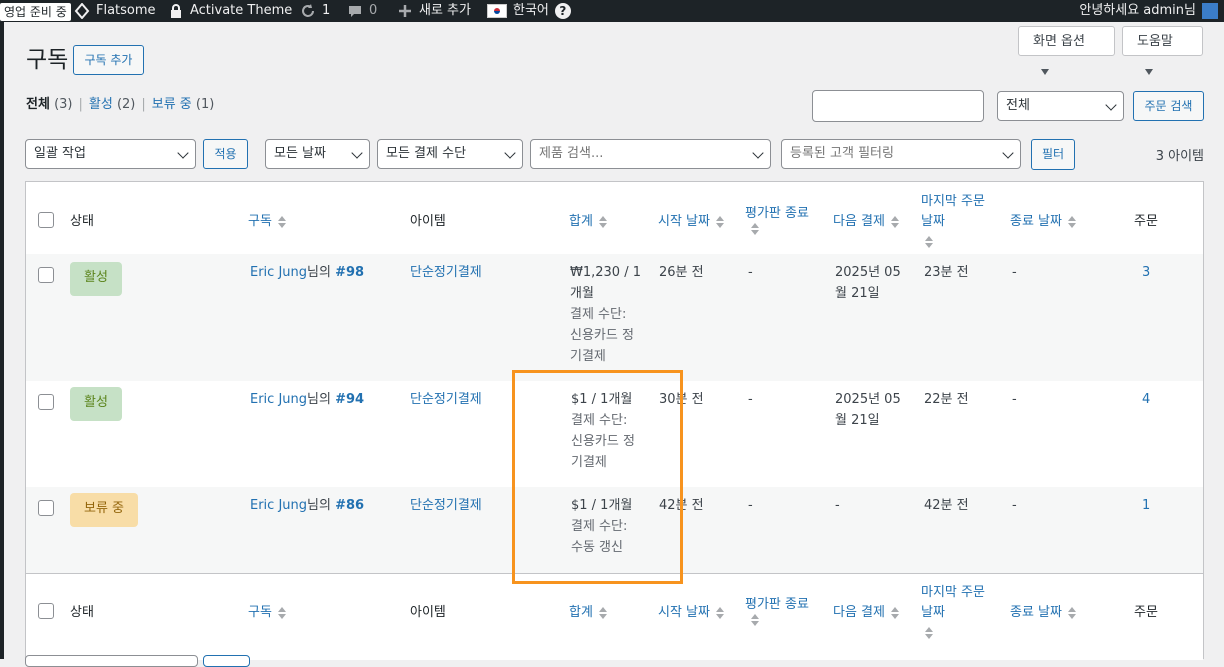 The image size is (1224, 667). I want to click on total-amount: ₩1,230 / 1, so click(605, 272).